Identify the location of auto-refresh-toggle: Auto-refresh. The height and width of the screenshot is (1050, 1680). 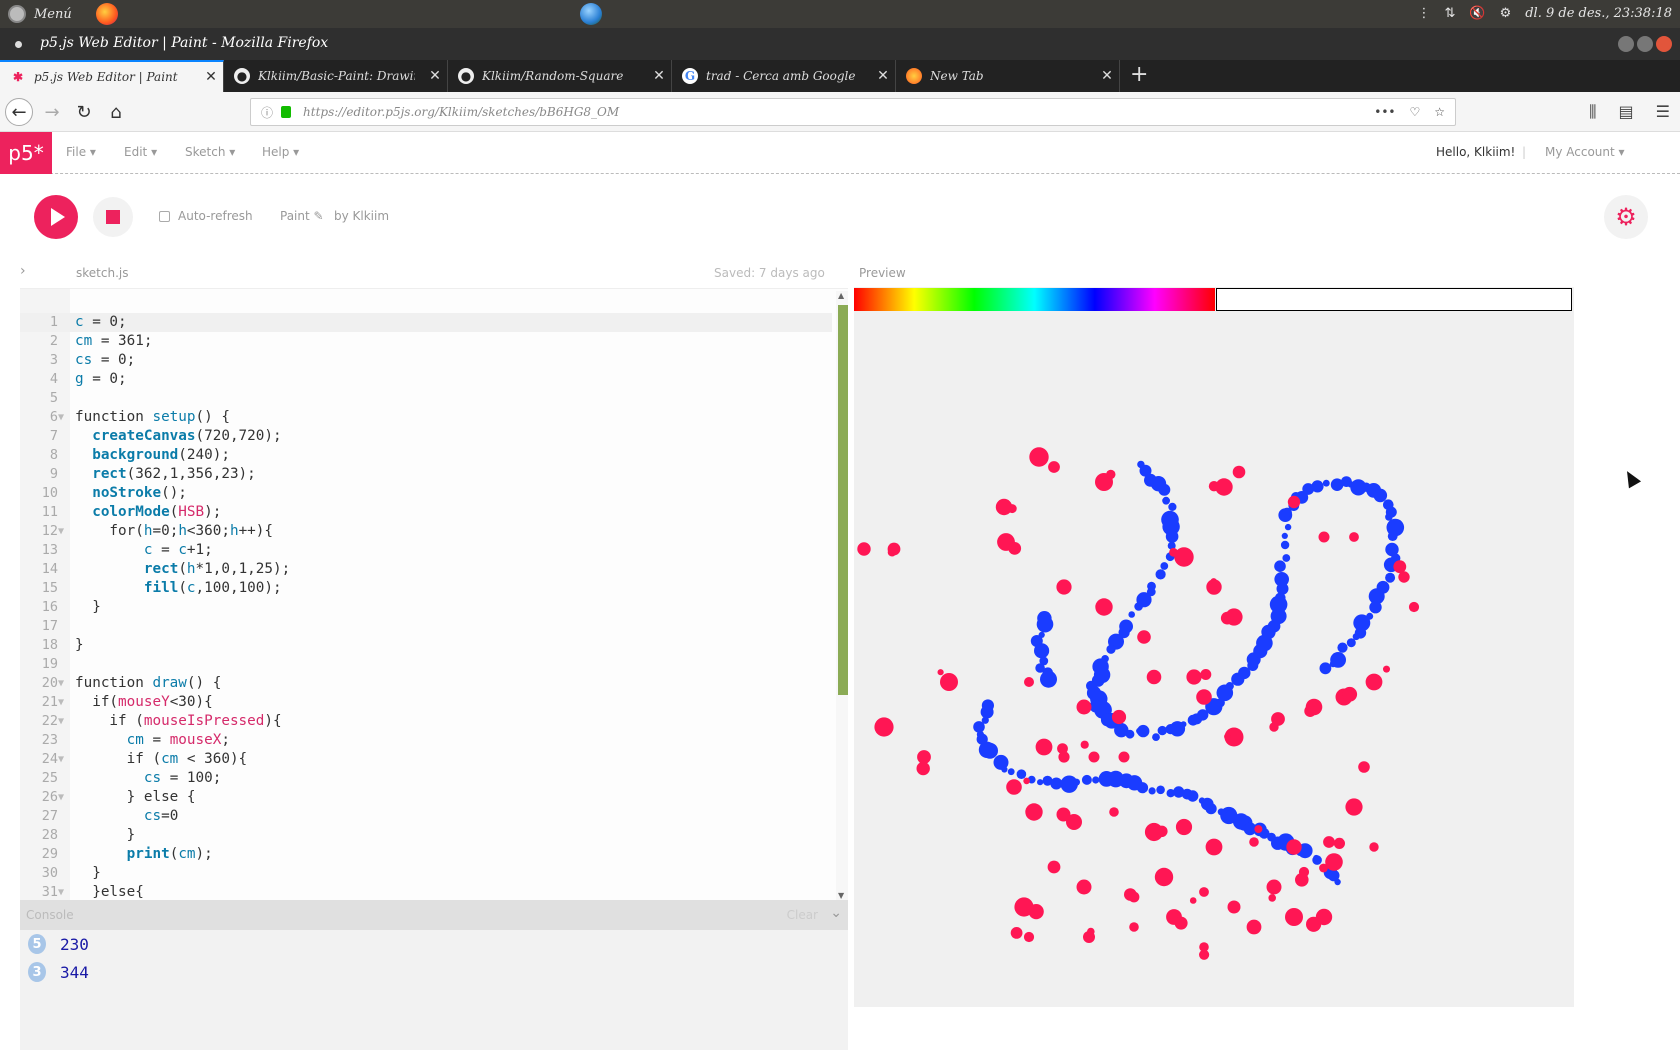
(206, 216).